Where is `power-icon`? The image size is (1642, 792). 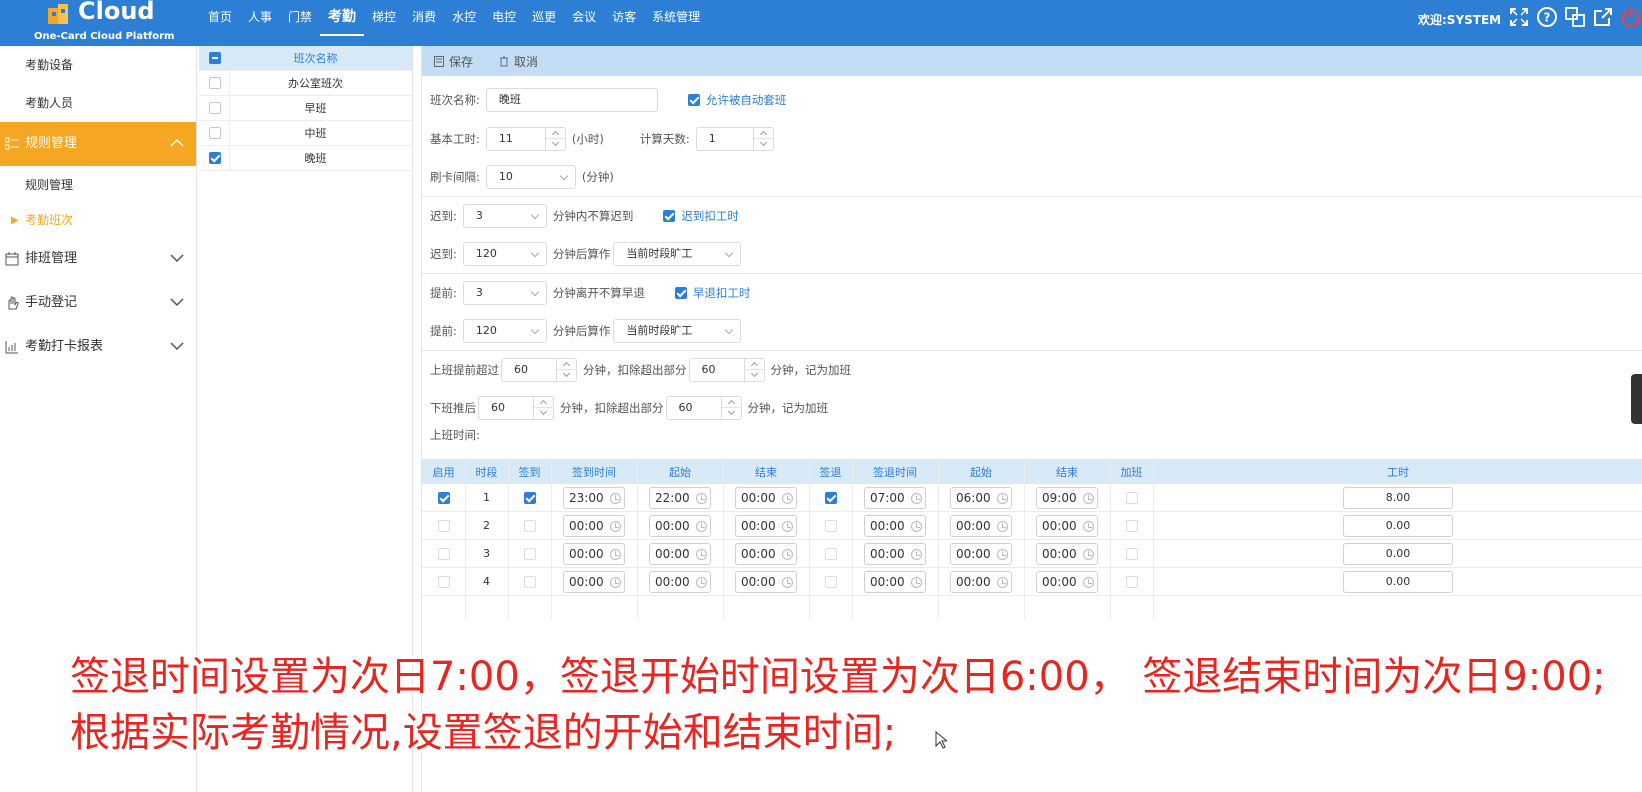
power-icon is located at coordinates (1631, 17).